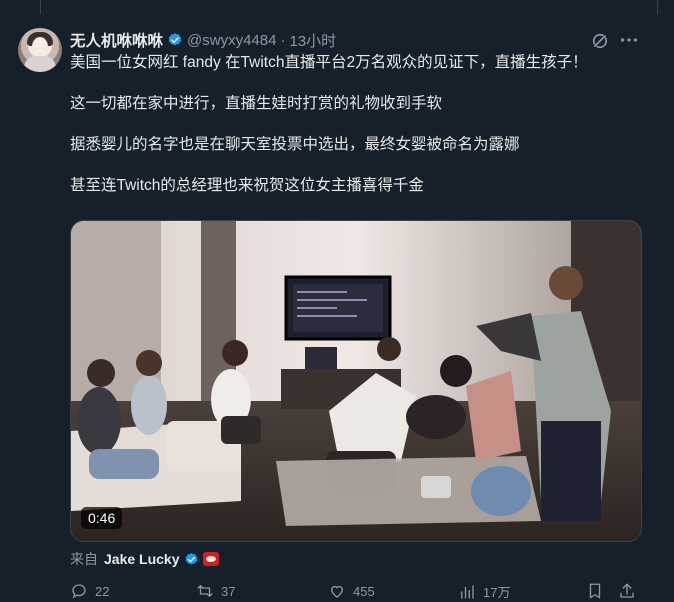 The width and height of the screenshot is (674, 602). Describe the element at coordinates (210, 559) in the screenshot. I see `source-emoji-icon` at that location.